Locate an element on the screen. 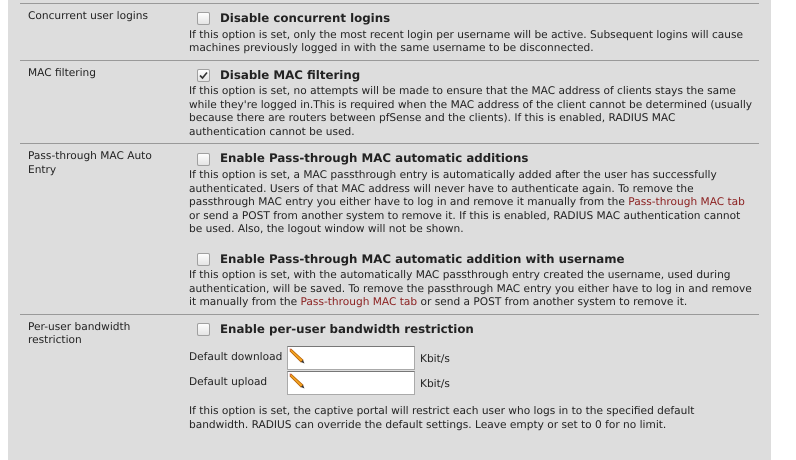 The height and width of the screenshot is (460, 796). option-title: Enable Pass-through MAC automatic additions is located at coordinates (374, 159).